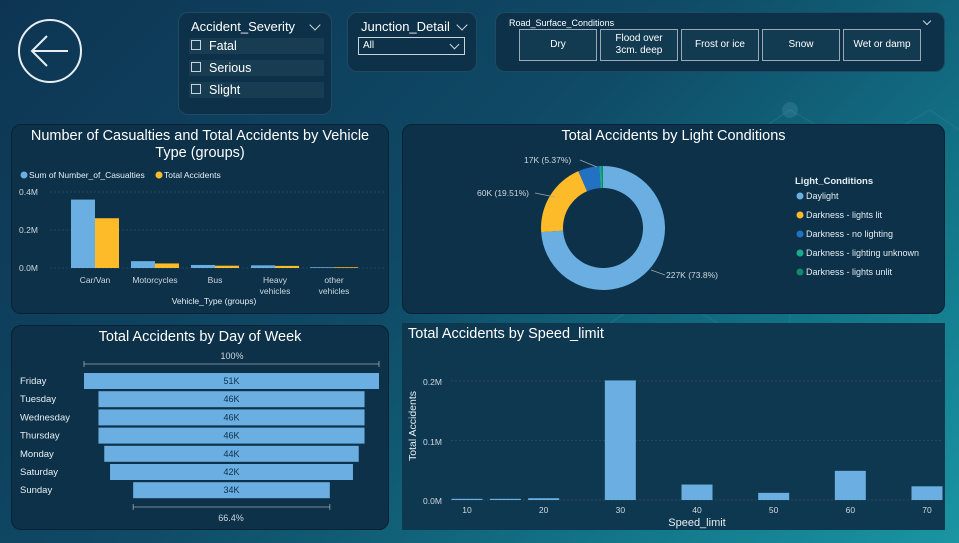 This screenshot has height=543, width=959. I want to click on legend-marker-daylight, so click(800, 196).